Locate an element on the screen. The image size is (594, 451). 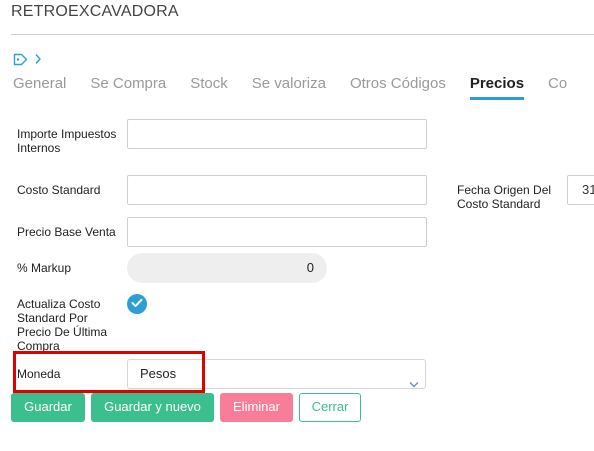
importe-label: Importe Impuestos Internos is located at coordinates (67, 141).